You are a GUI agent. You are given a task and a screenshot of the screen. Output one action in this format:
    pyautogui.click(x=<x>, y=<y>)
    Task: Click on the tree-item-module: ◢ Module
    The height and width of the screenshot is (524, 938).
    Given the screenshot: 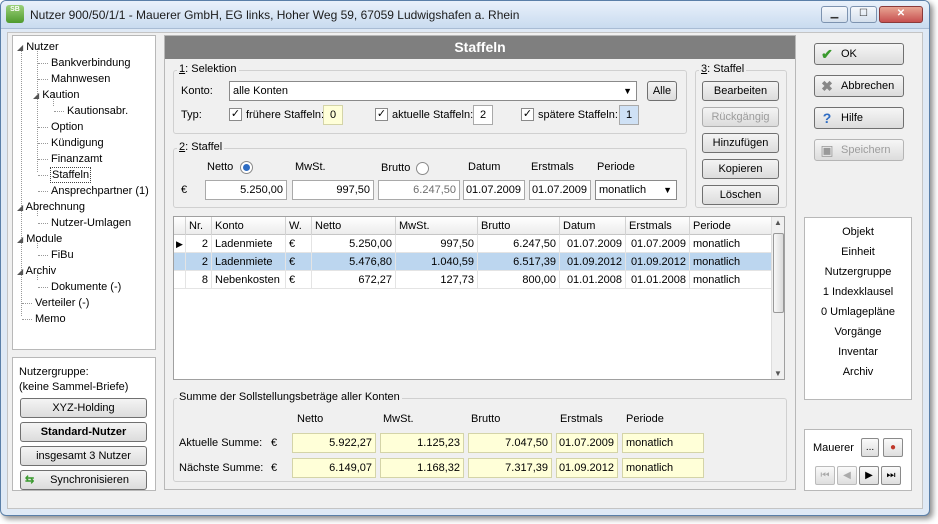 What is the action you would take?
    pyautogui.click(x=39, y=239)
    